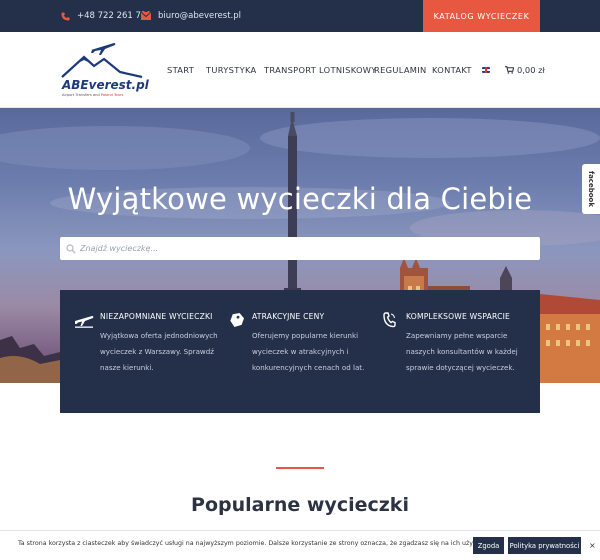 The width and height of the screenshot is (600, 560). What do you see at coordinates (146, 16) in the screenshot?
I see `envelope-icon` at bounding box center [146, 16].